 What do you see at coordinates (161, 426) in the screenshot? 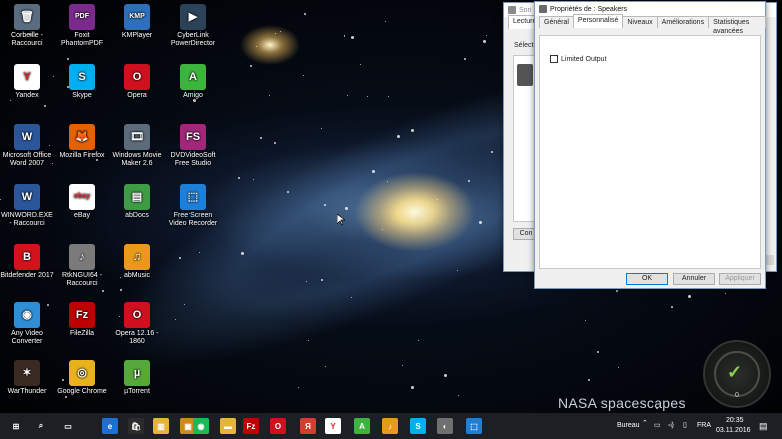
I see `explorer-icon: ▥` at bounding box center [161, 426].